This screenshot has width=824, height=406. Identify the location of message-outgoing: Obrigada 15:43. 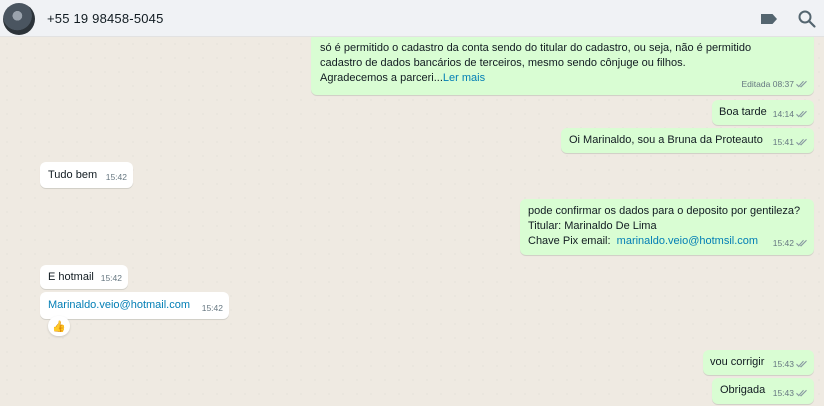
(763, 391).